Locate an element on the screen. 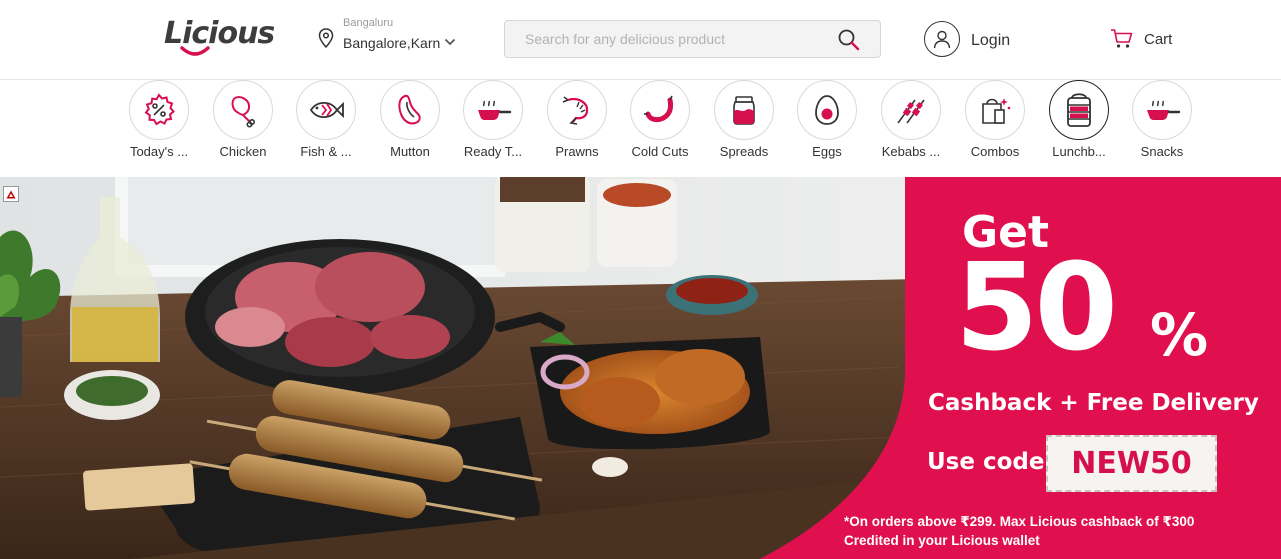 The image size is (1281, 559). category-combos: Combos is located at coordinates (995, 128).